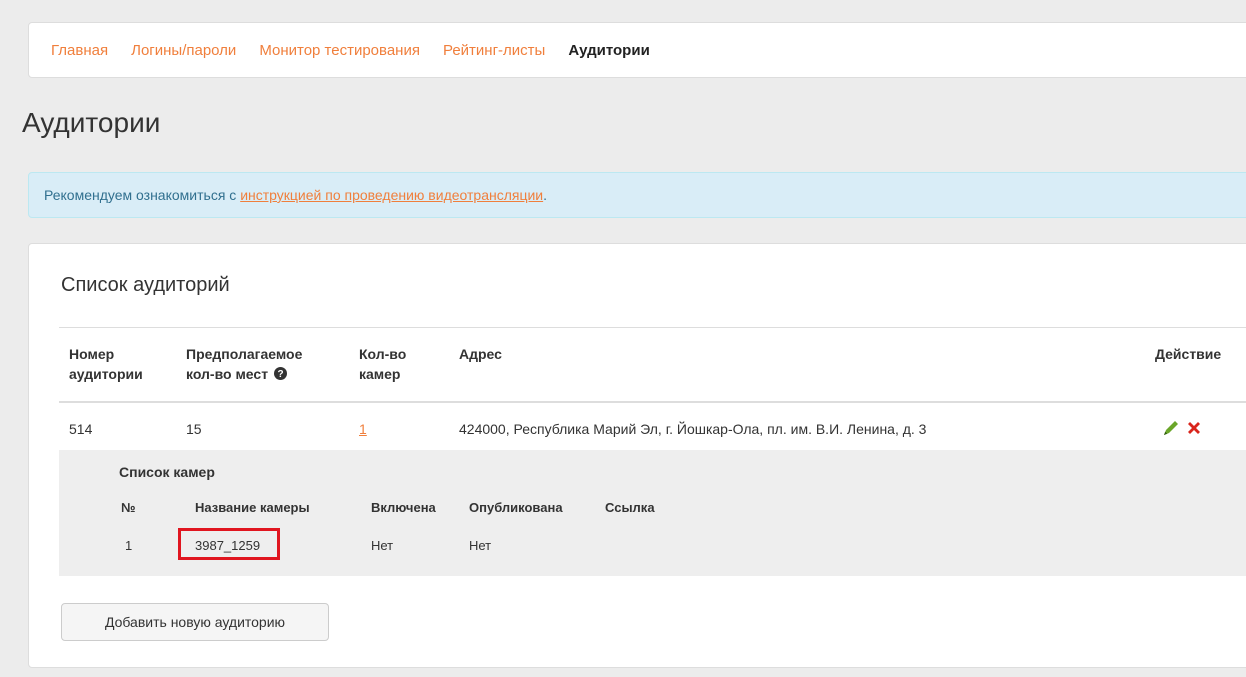  I want to click on camera-cell-number: 1, so click(129, 545).